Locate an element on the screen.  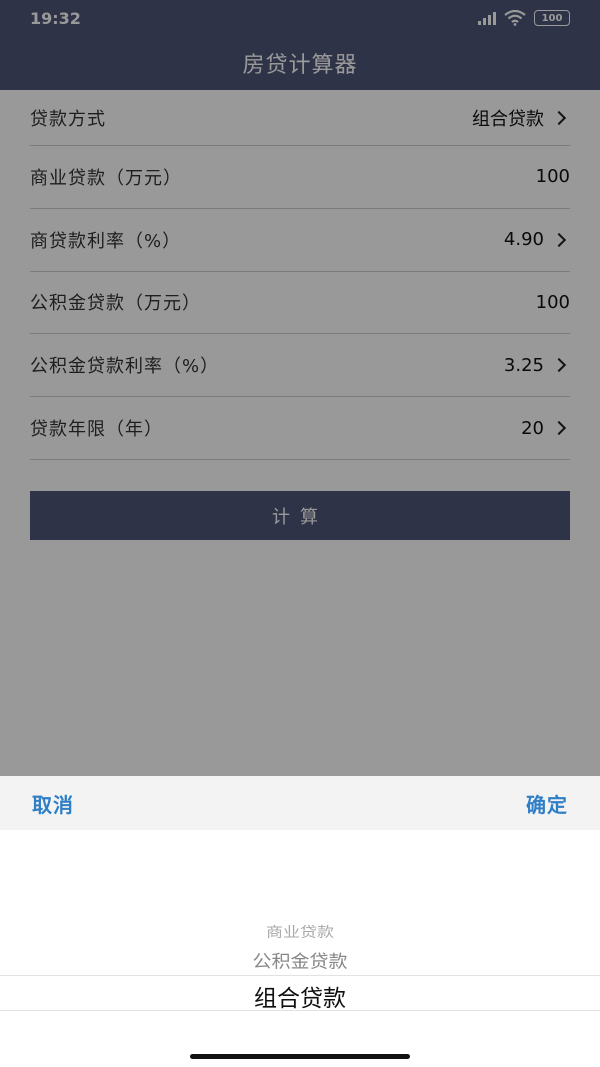
picker-option: 公积金贷款 is located at coordinates (300, 960).